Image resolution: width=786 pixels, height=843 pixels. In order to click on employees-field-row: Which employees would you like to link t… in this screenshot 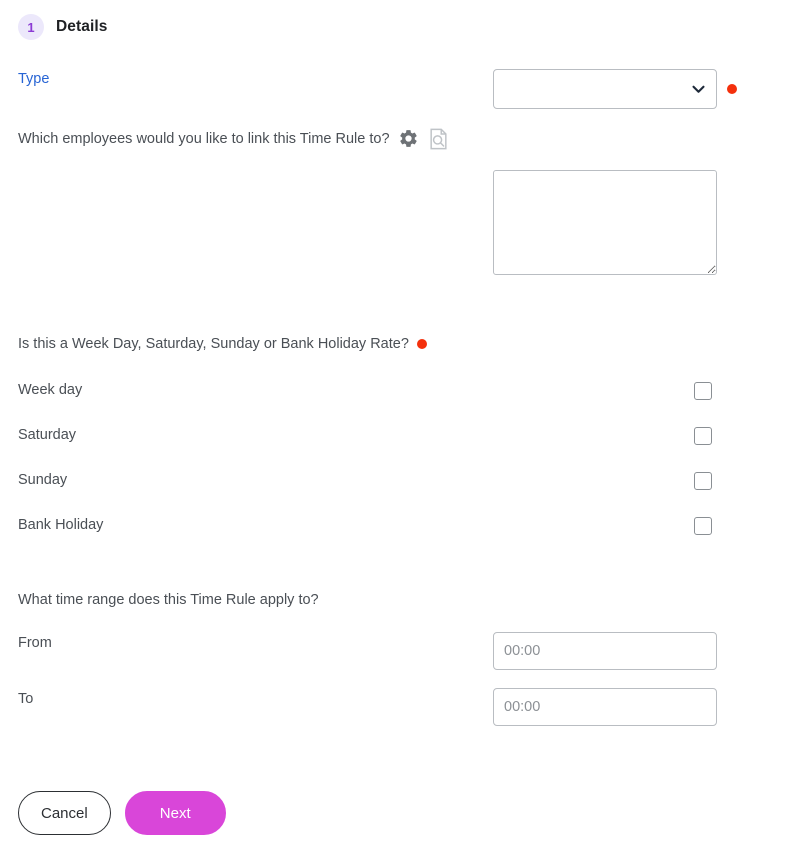, I will do `click(393, 139)`.